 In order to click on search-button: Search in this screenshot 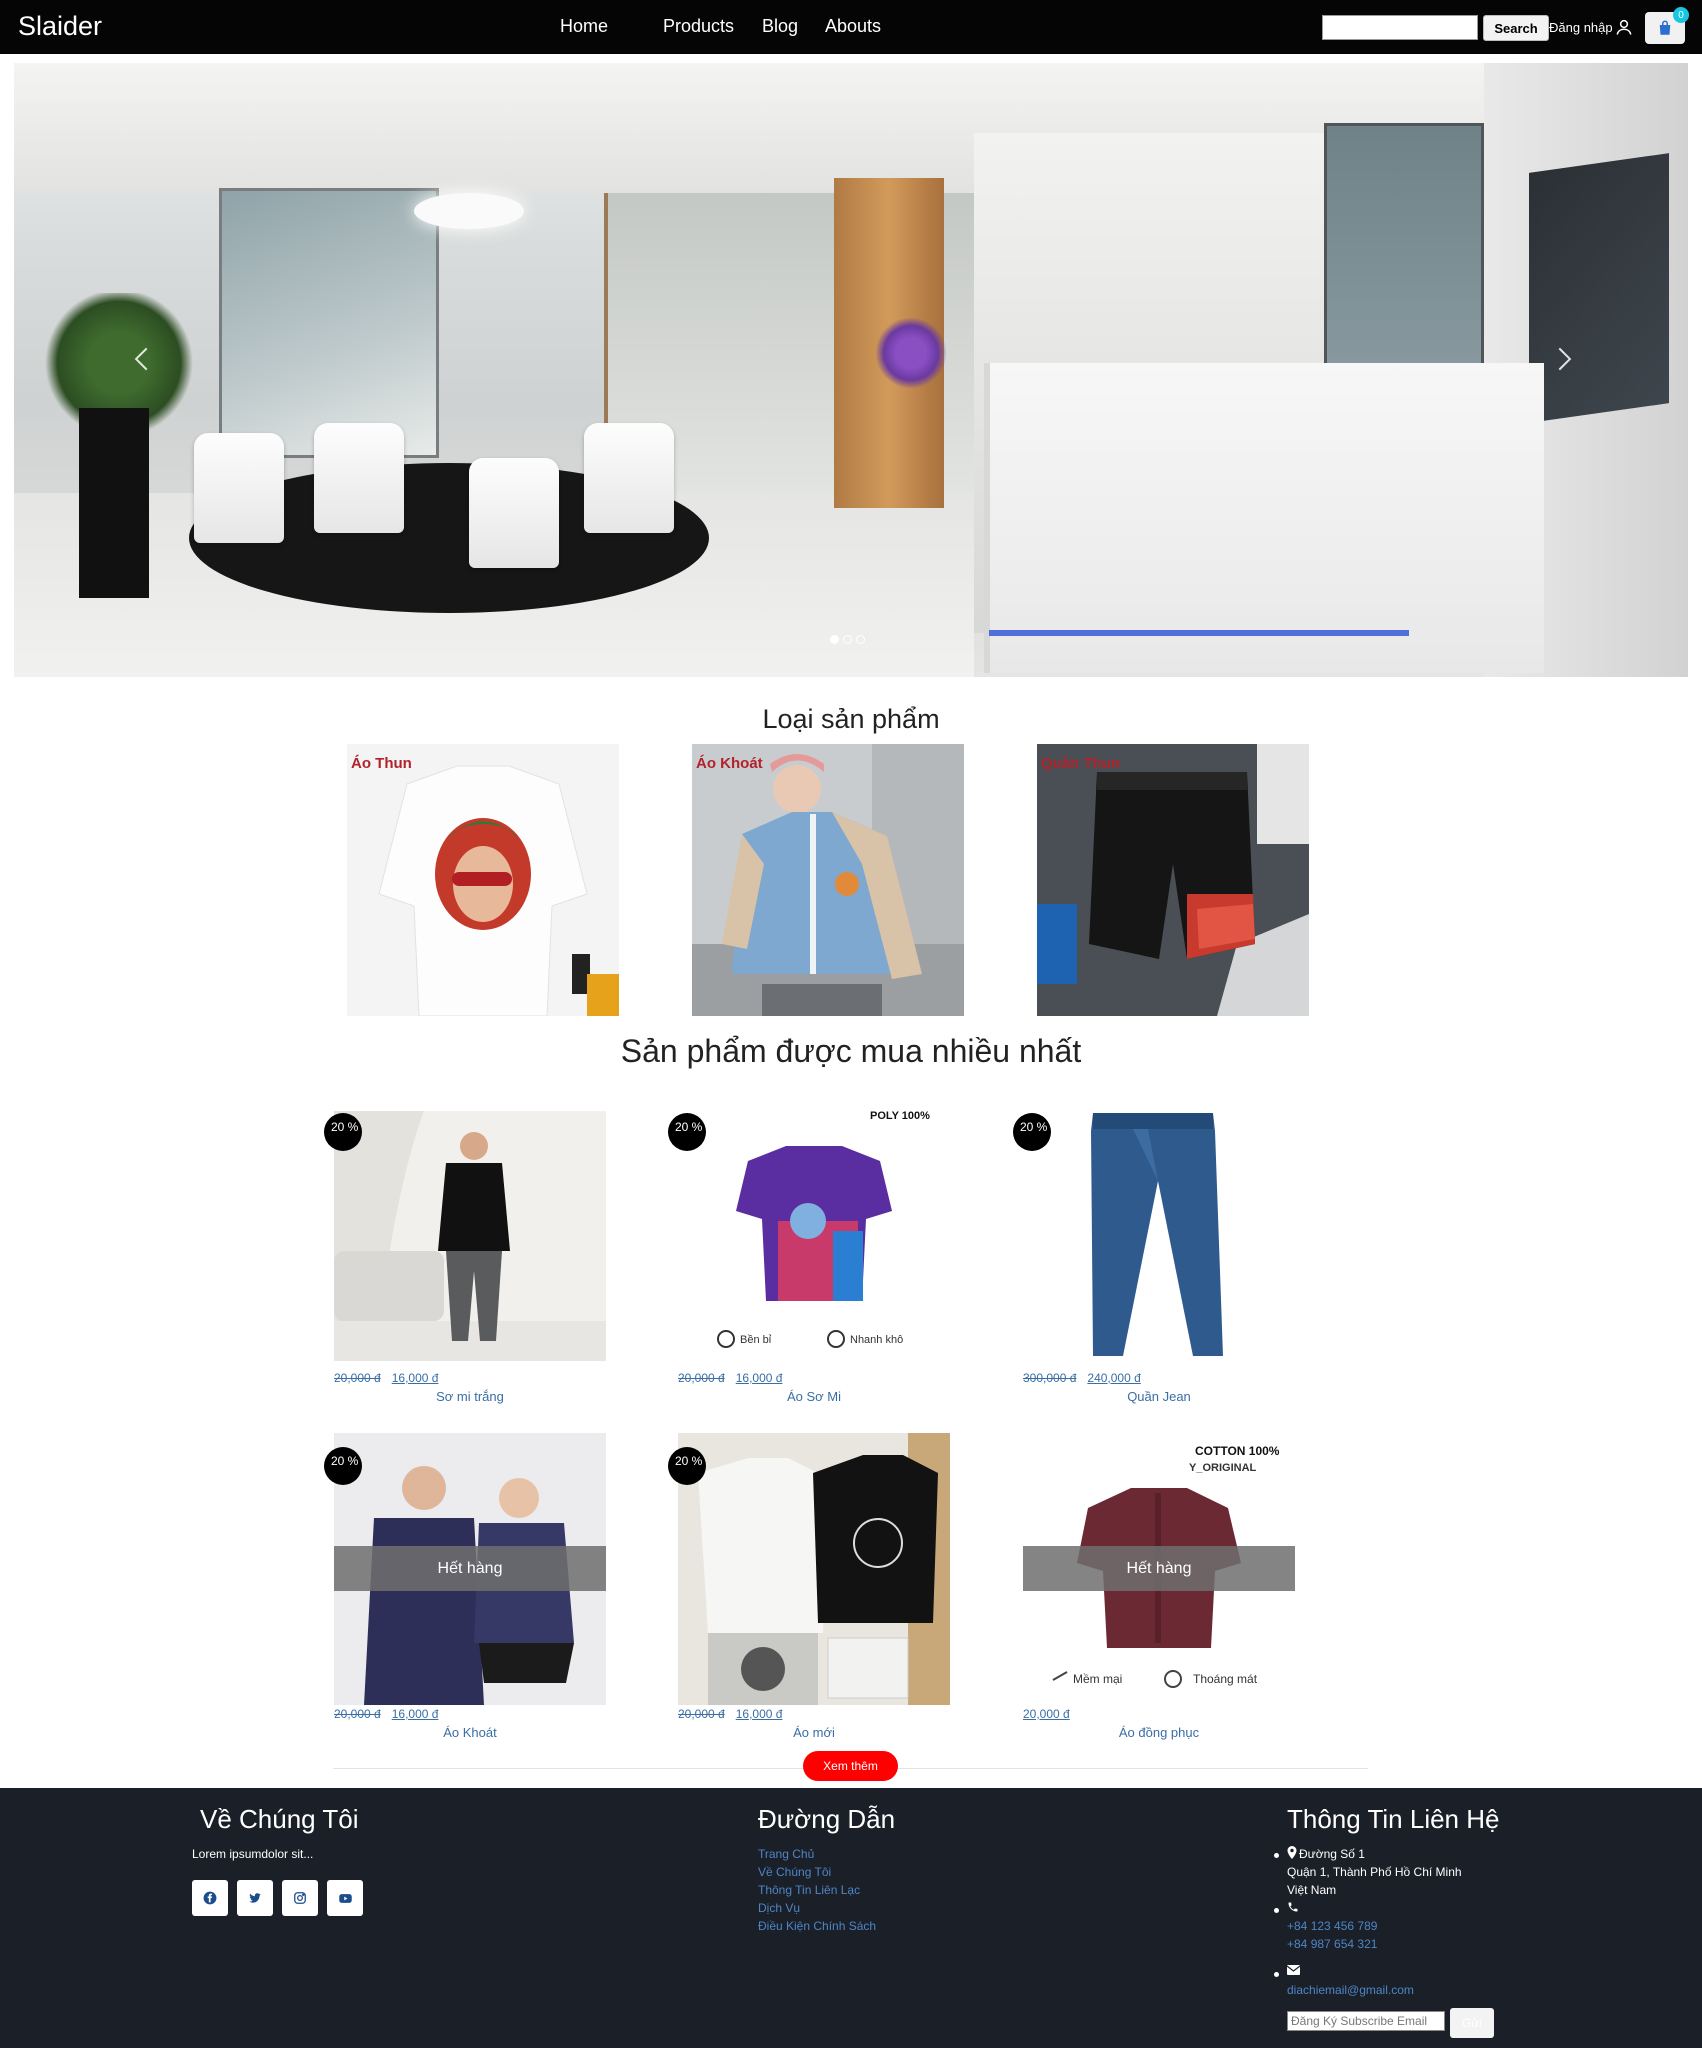, I will do `click(1516, 28)`.